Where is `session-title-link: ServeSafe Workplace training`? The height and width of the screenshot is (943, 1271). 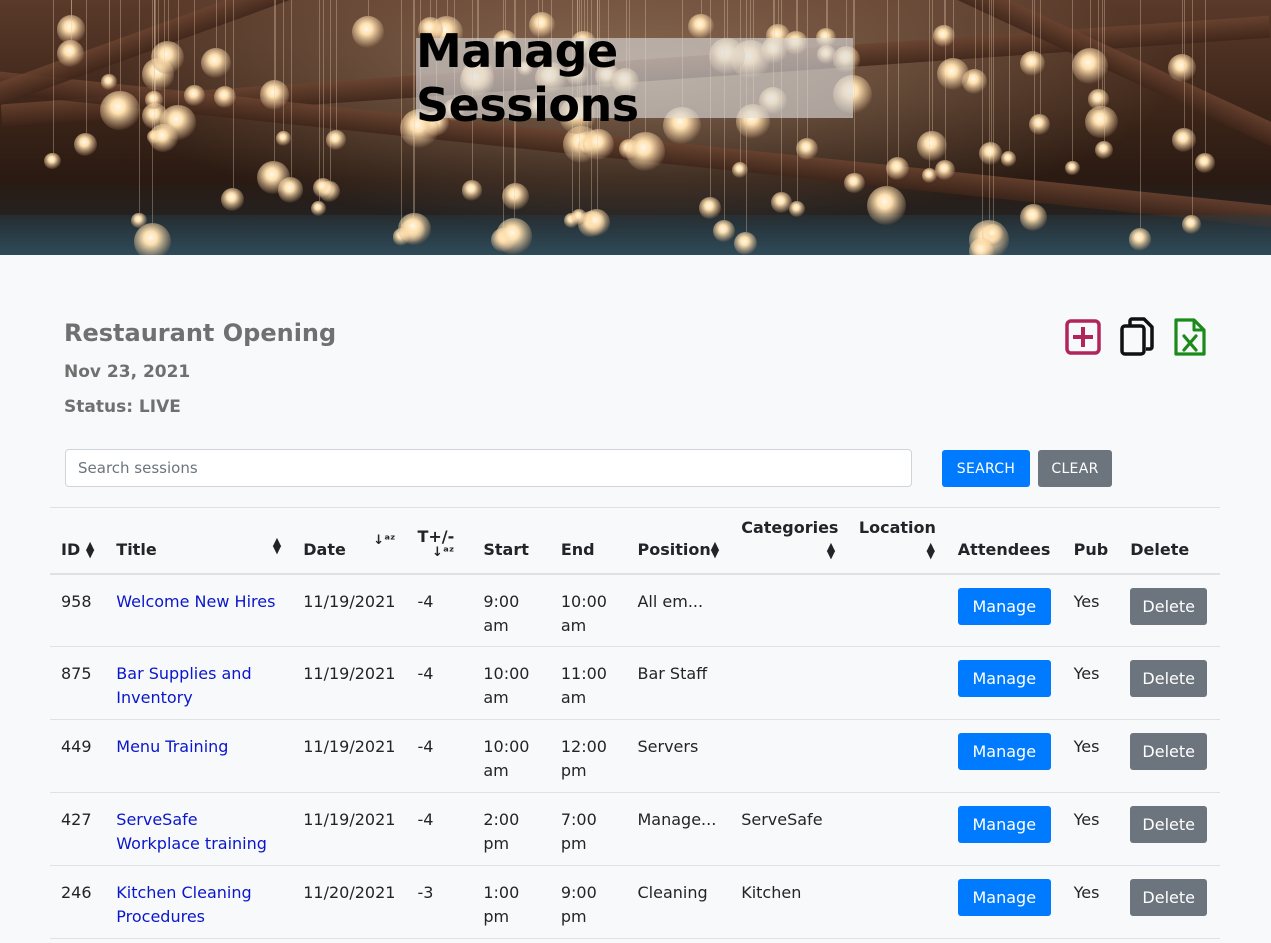
session-title-link: ServeSafe Workplace training is located at coordinates (191, 831).